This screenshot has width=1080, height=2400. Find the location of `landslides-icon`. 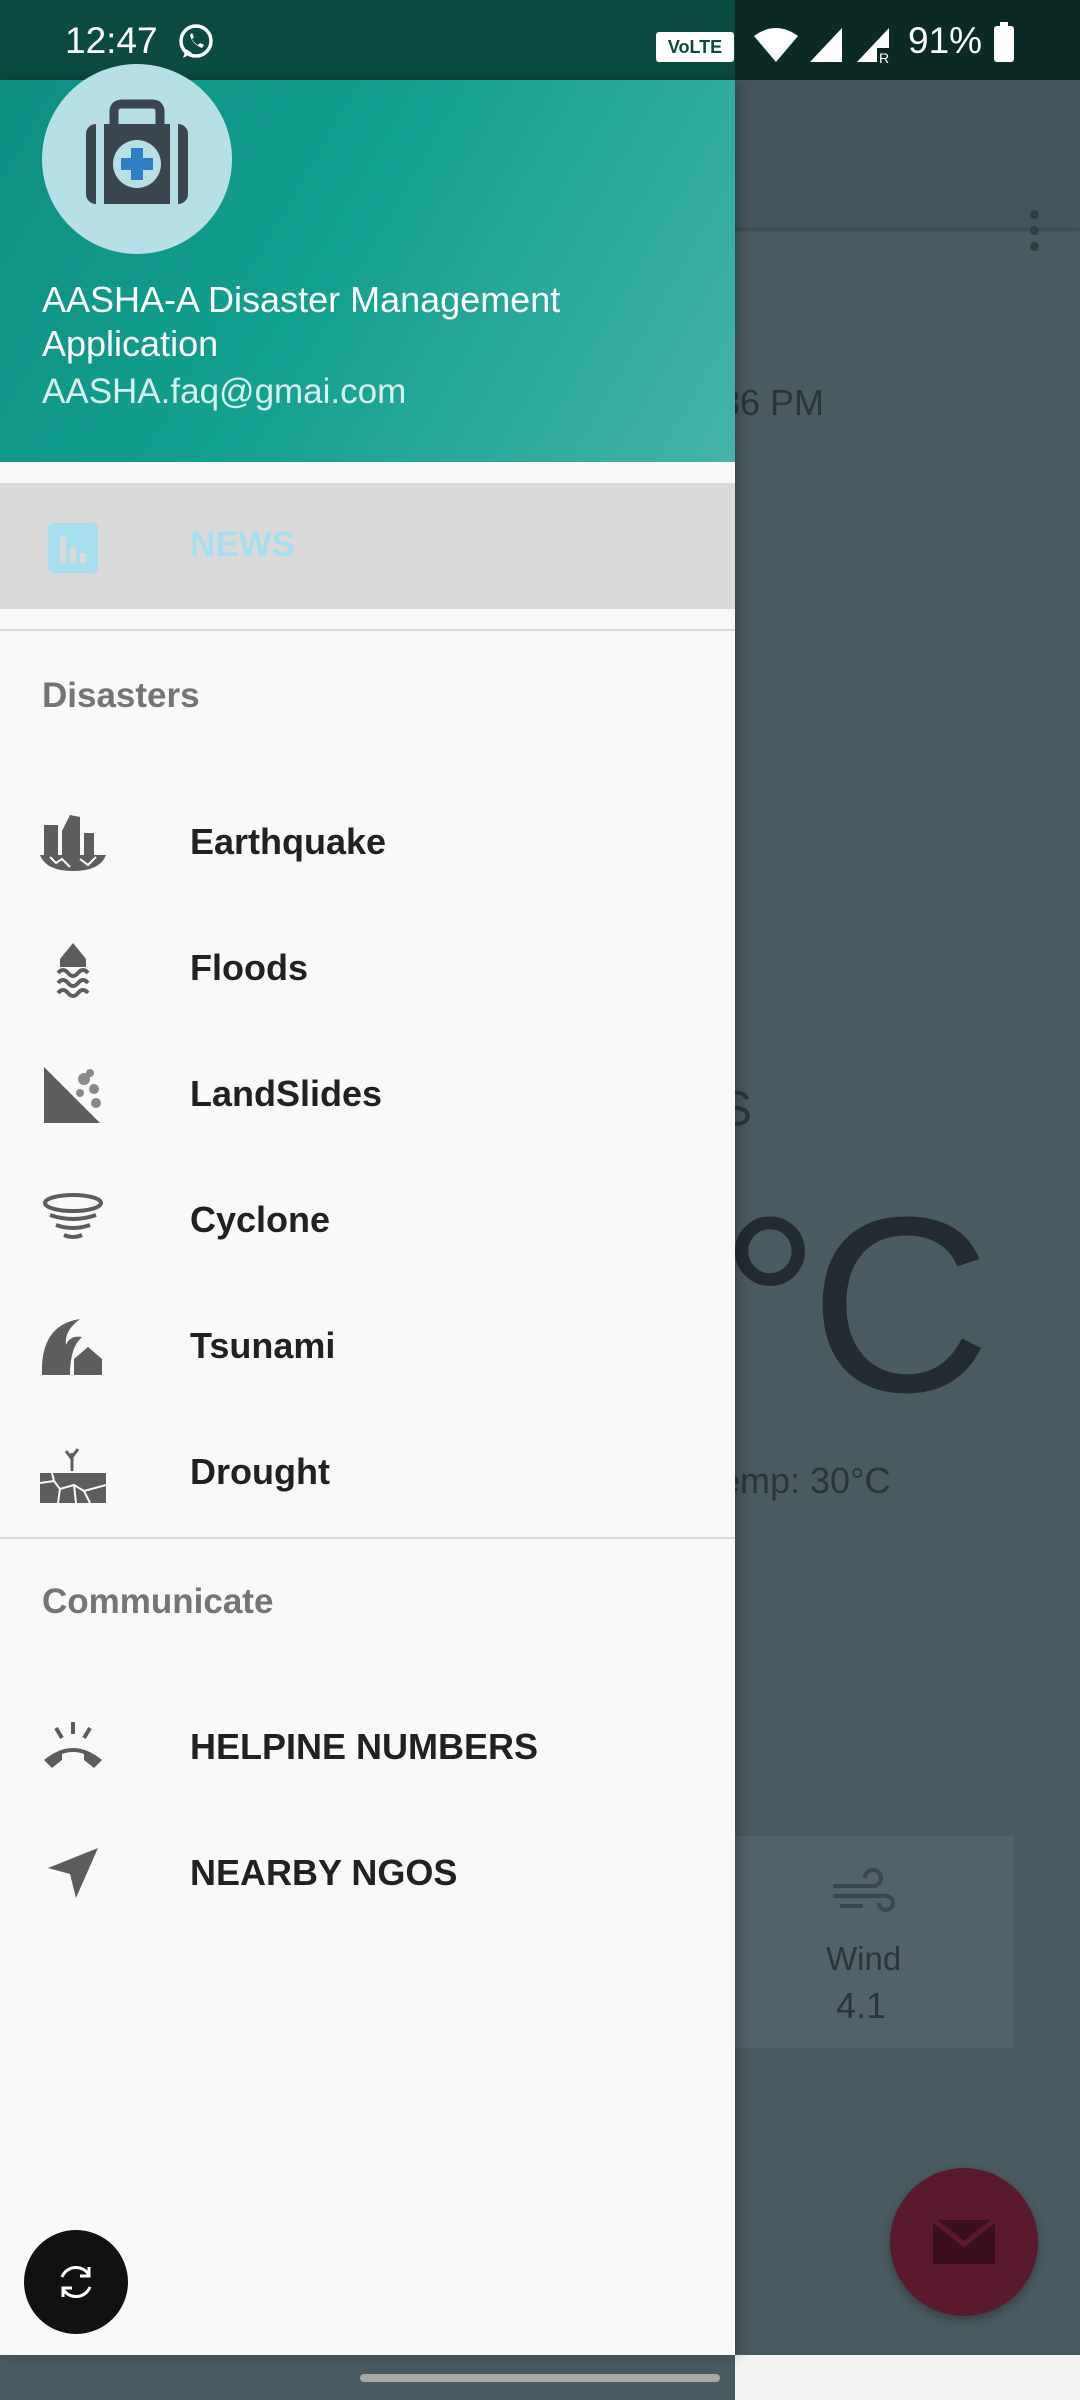

landslides-icon is located at coordinates (72, 1095).